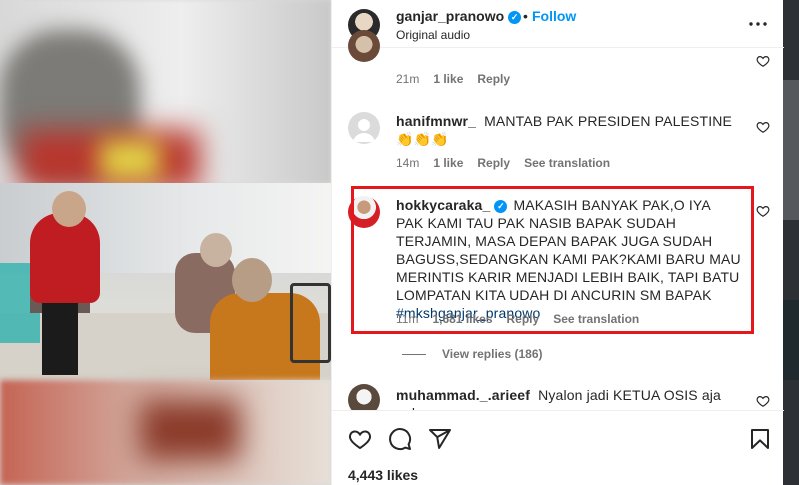  I want to click on username-text: ganjar_pranowo, so click(450, 16).